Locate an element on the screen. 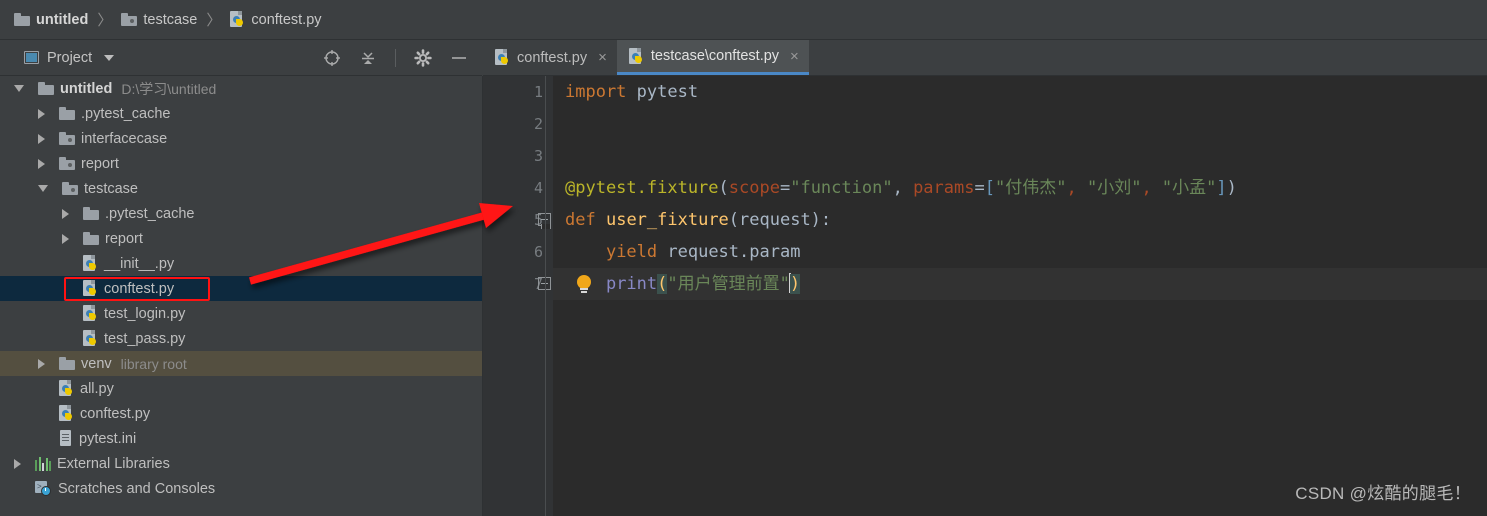 The width and height of the screenshot is (1487, 516). tree-row: >_ Scratches and Consoles is located at coordinates (241, 488).